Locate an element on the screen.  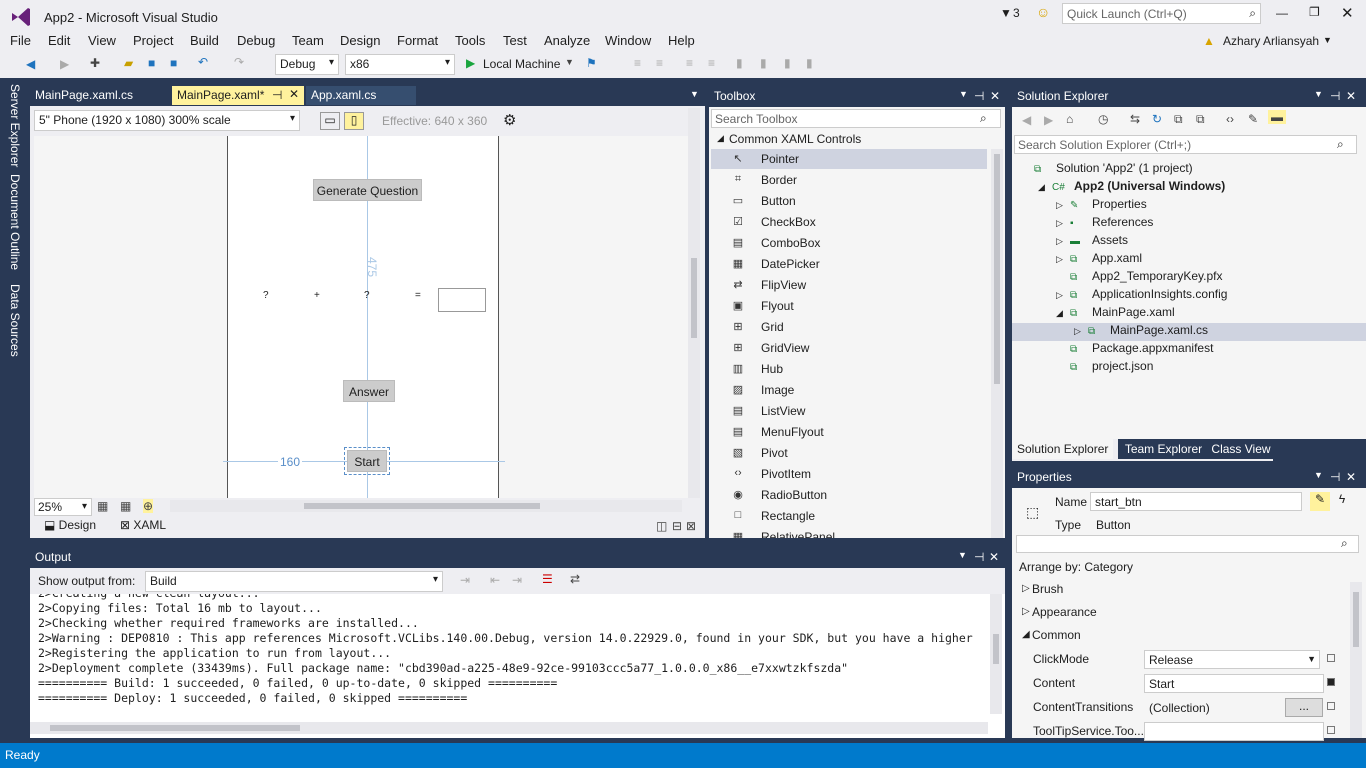
menu-tools: Tools is located at coordinates (470, 40).